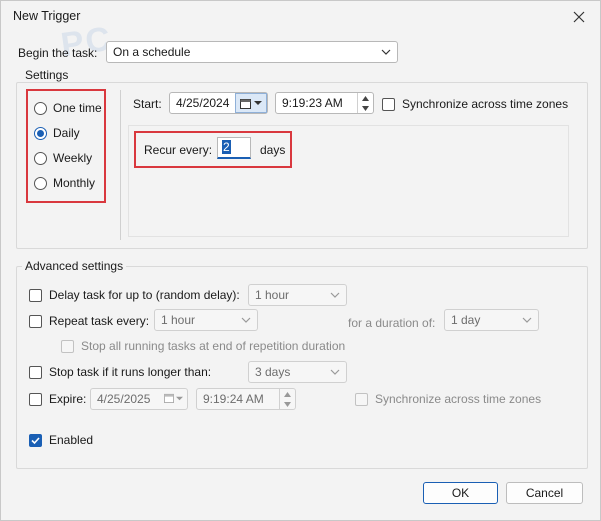  I want to click on expire-time-field: 9:19:24 AM, so click(246, 399).